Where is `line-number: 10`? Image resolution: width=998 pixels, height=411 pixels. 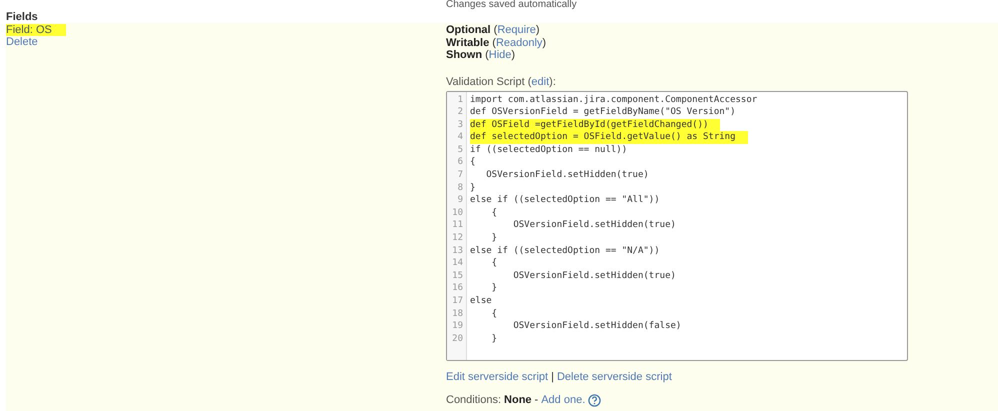 line-number: 10 is located at coordinates (457, 213).